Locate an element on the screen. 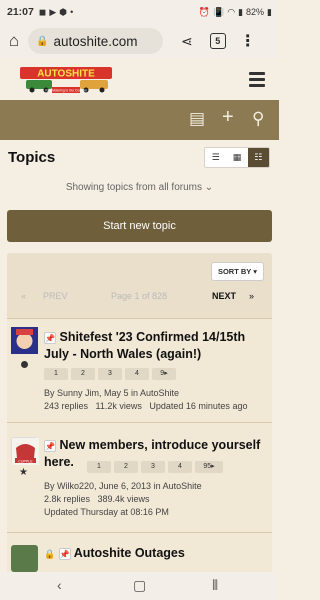 The width and height of the screenshot is (320, 600). tab-switcher-button: 5 is located at coordinates (217, 41).